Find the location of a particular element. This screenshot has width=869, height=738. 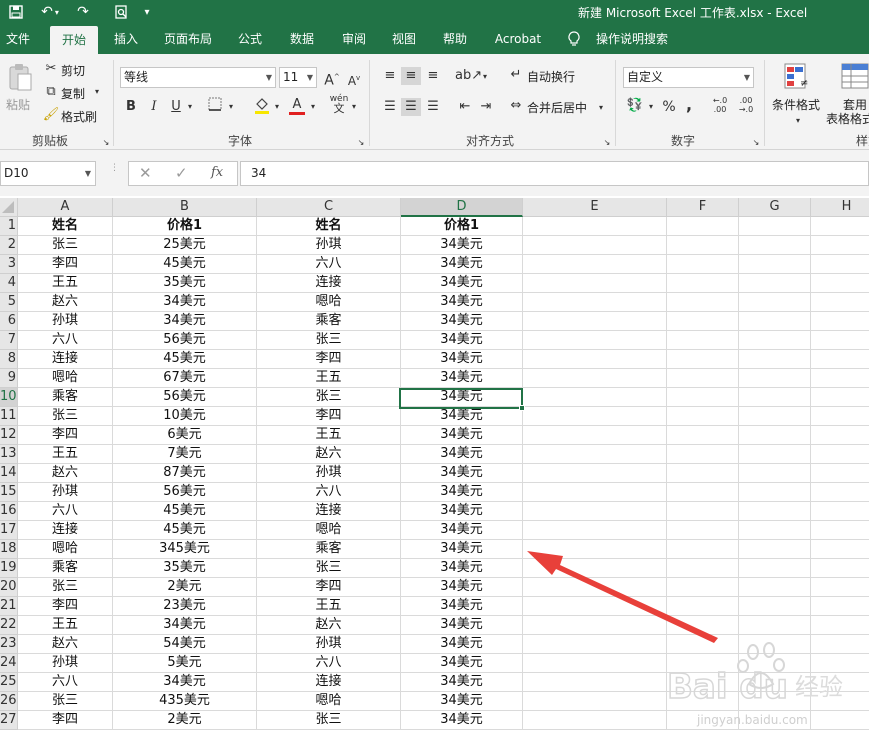

svg-text: Bai du is located at coordinates (727, 687).